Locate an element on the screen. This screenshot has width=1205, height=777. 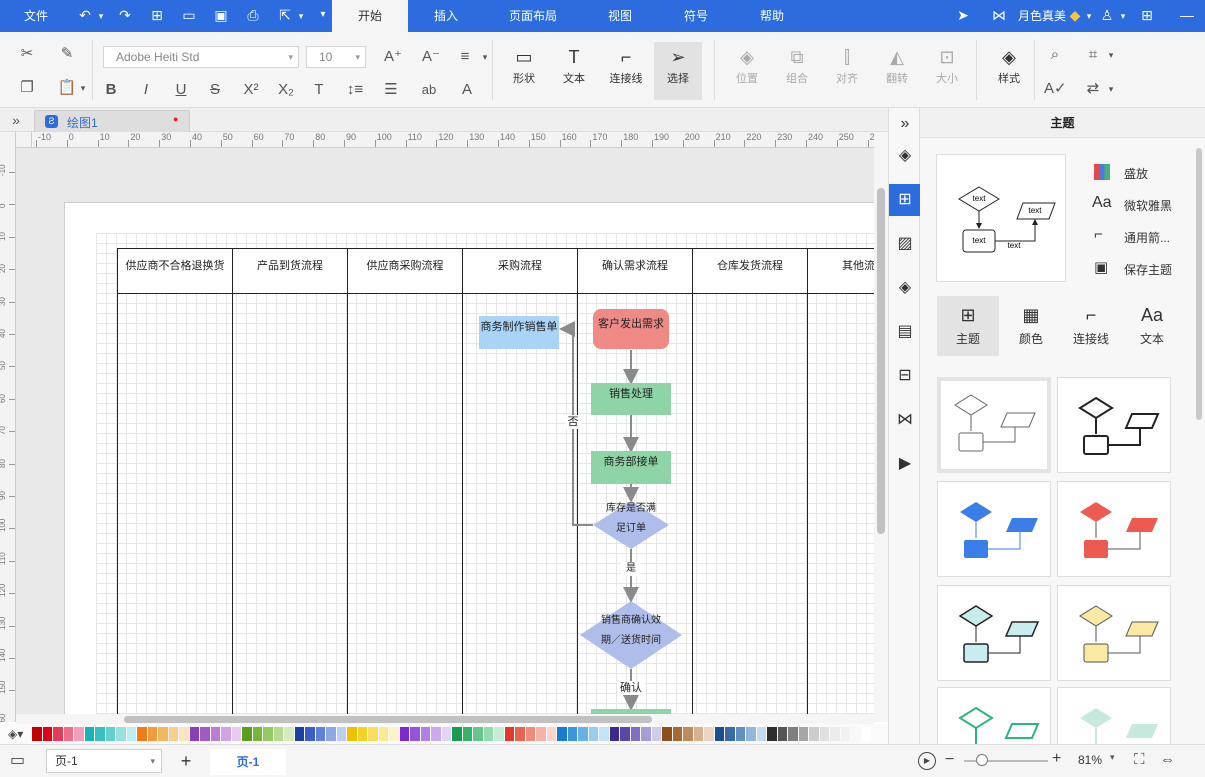
text-button: T 文本 is located at coordinates (574, 65).